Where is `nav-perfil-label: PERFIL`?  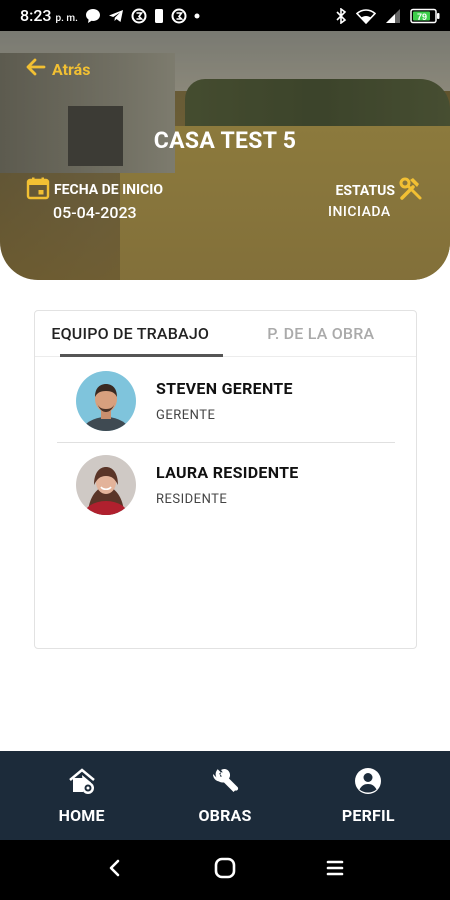 nav-perfil-label: PERFIL is located at coordinates (368, 815).